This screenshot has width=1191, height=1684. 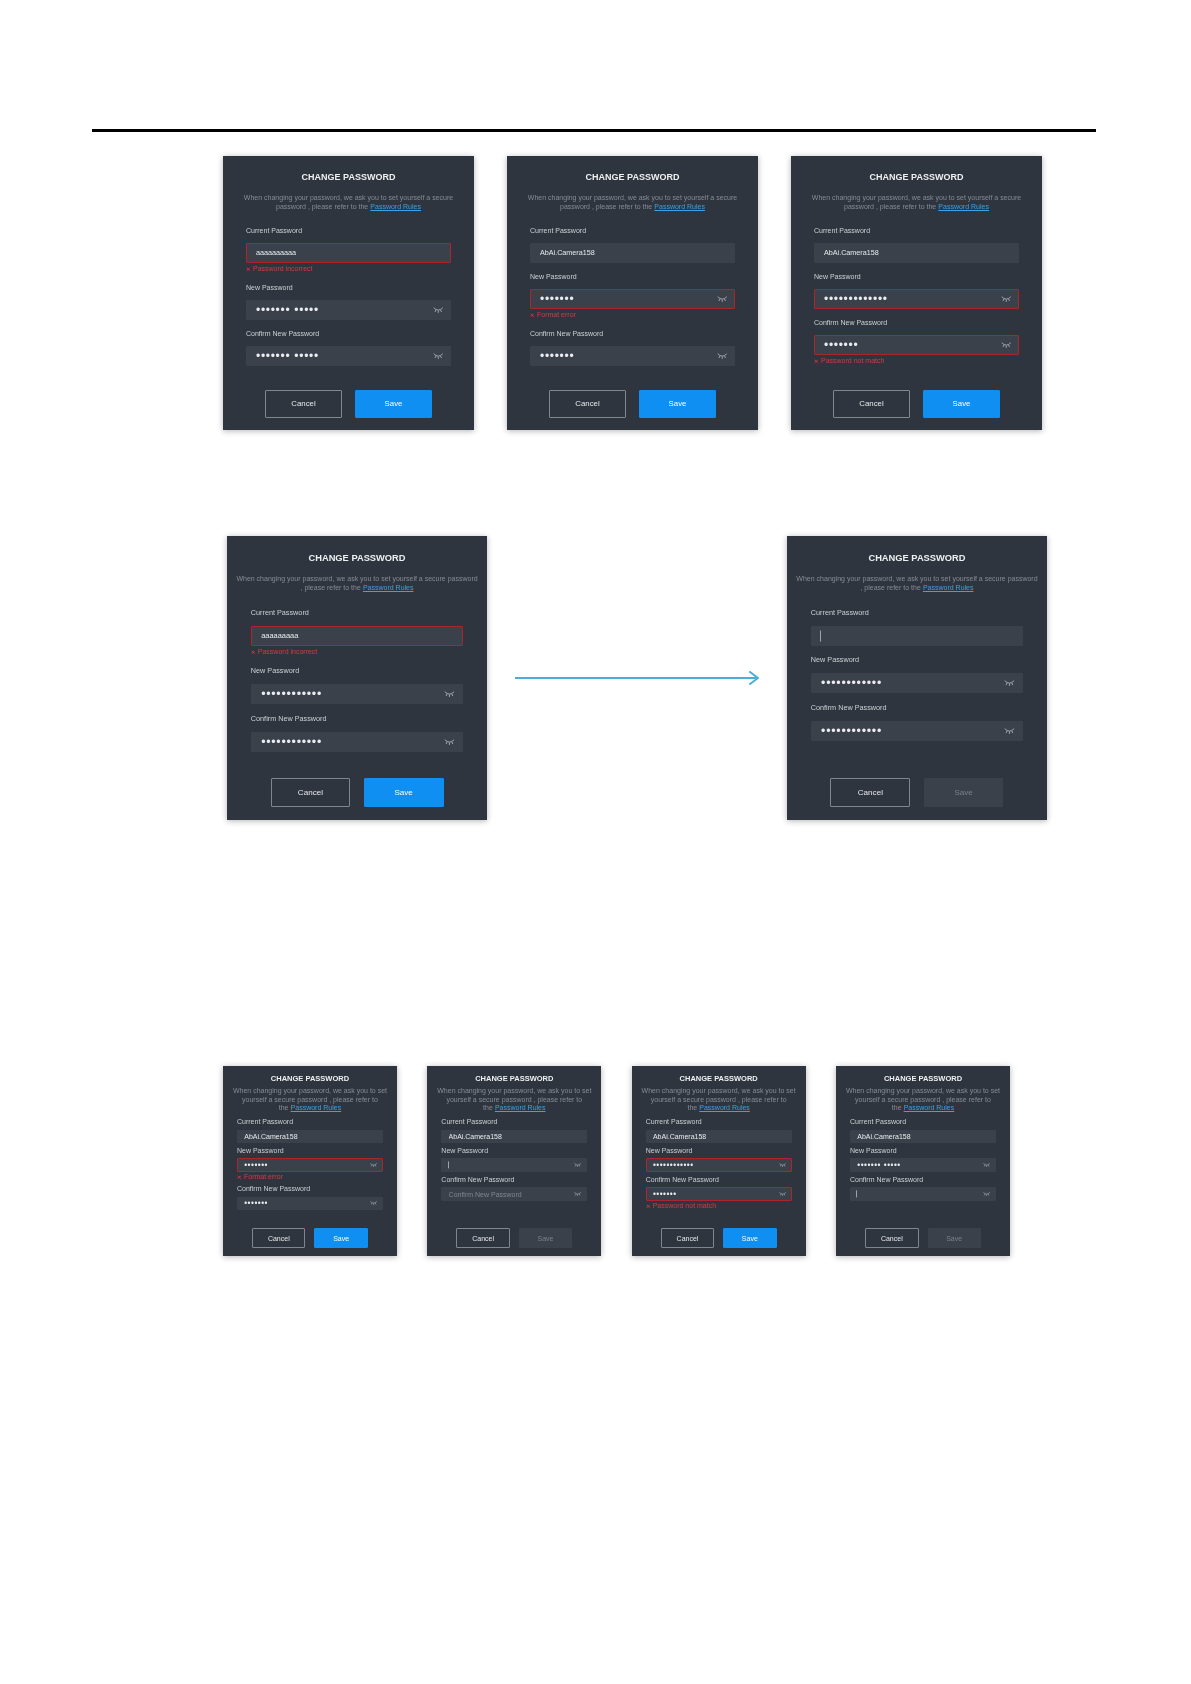 What do you see at coordinates (916, 299) in the screenshot?
I see `input-field: •••••••••••••` at bounding box center [916, 299].